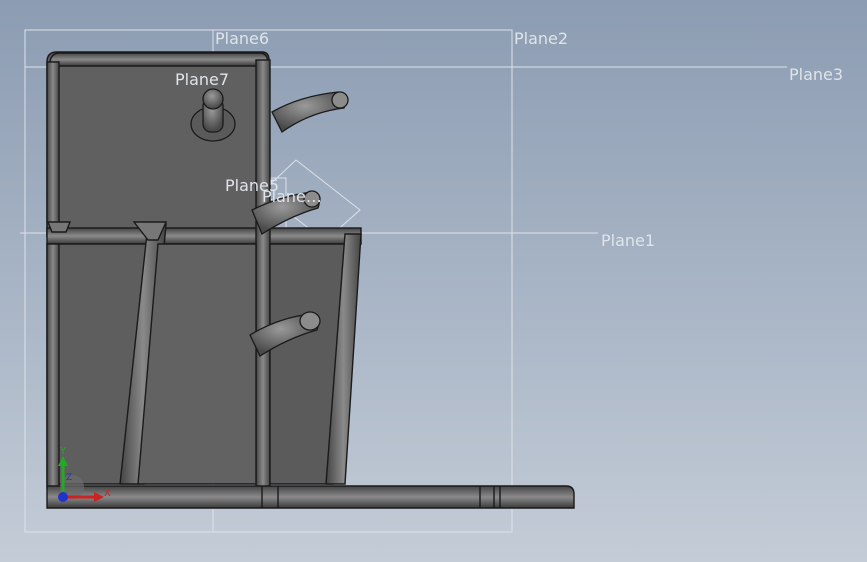 This screenshot has height=562, width=867. I want to click on plane6-label: Plane6, so click(242, 39).